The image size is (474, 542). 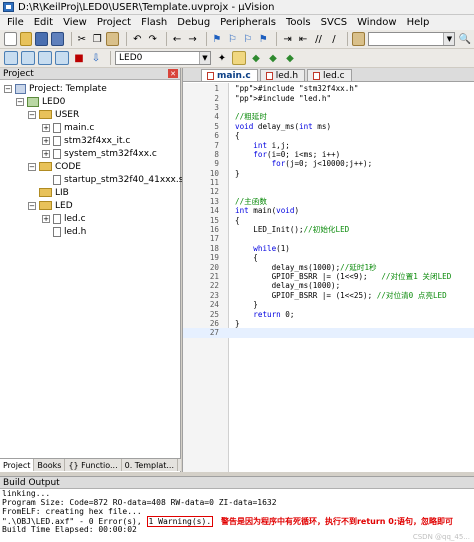 What do you see at coordinates (318, 39) in the screenshot?
I see `comment-icon: //` at bounding box center [318, 39].